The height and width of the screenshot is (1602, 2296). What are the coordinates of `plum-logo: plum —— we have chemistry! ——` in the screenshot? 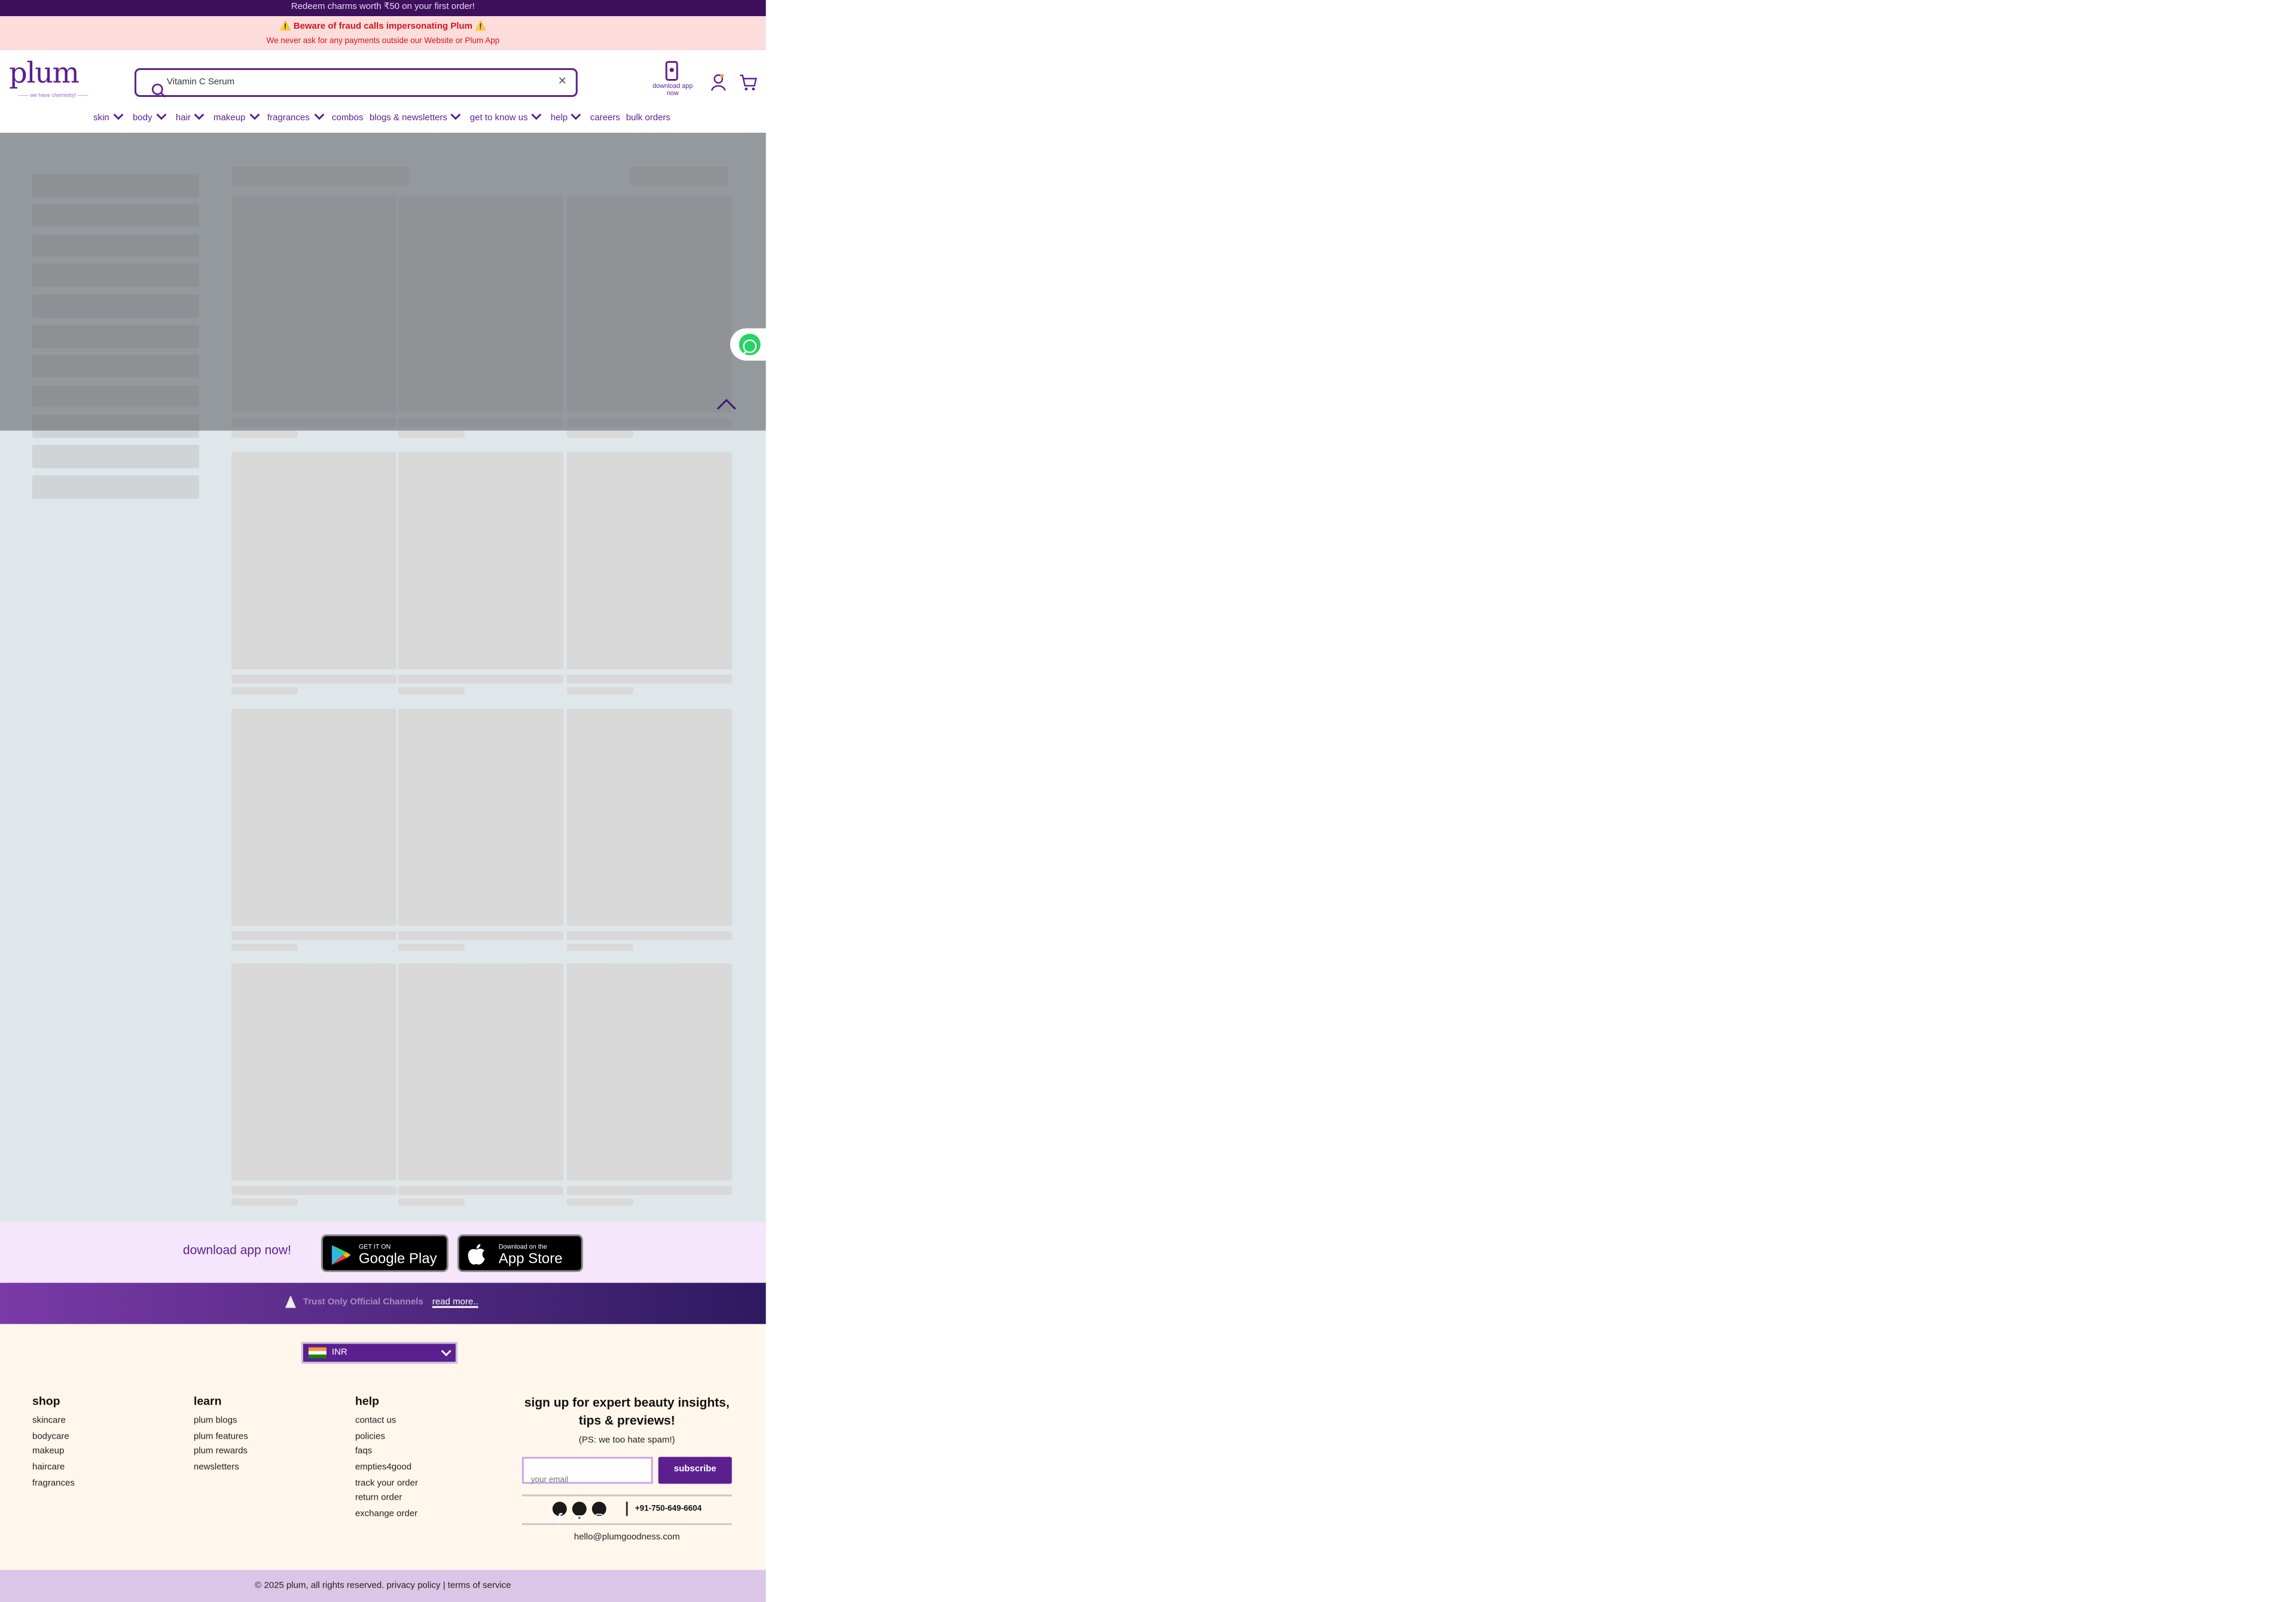 It's located at (49, 77).